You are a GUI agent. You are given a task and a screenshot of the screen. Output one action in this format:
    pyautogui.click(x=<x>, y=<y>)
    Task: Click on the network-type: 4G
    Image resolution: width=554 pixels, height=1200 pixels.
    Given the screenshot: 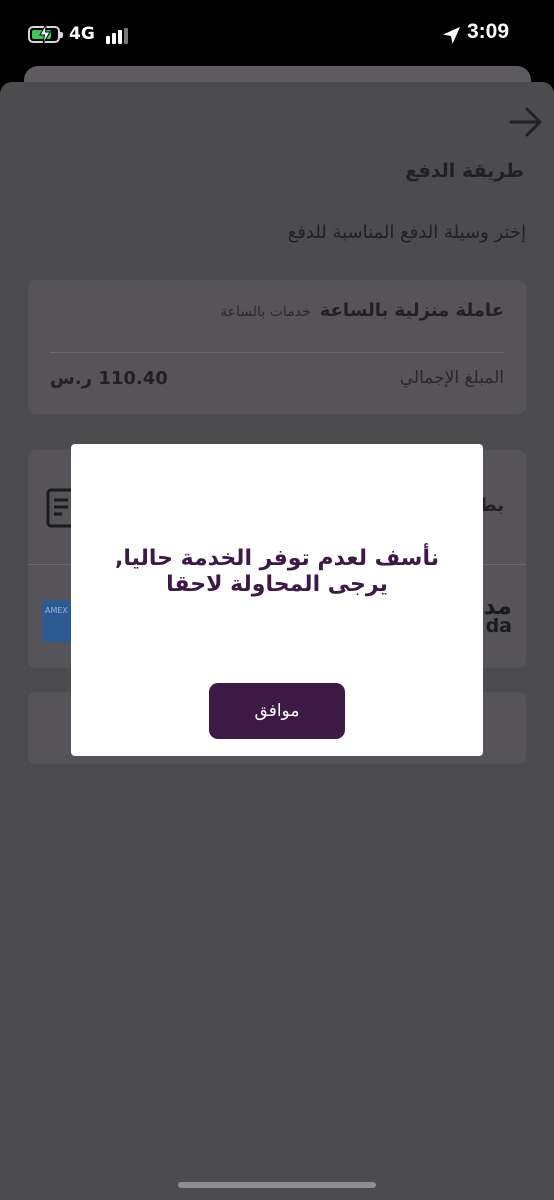 What is the action you would take?
    pyautogui.click(x=82, y=34)
    